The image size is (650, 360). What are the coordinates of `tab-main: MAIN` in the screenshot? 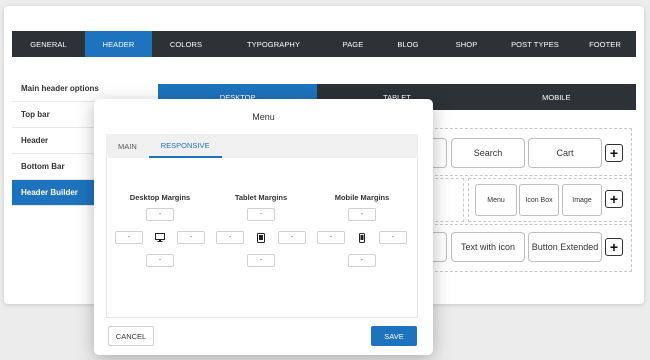 It's located at (127, 146).